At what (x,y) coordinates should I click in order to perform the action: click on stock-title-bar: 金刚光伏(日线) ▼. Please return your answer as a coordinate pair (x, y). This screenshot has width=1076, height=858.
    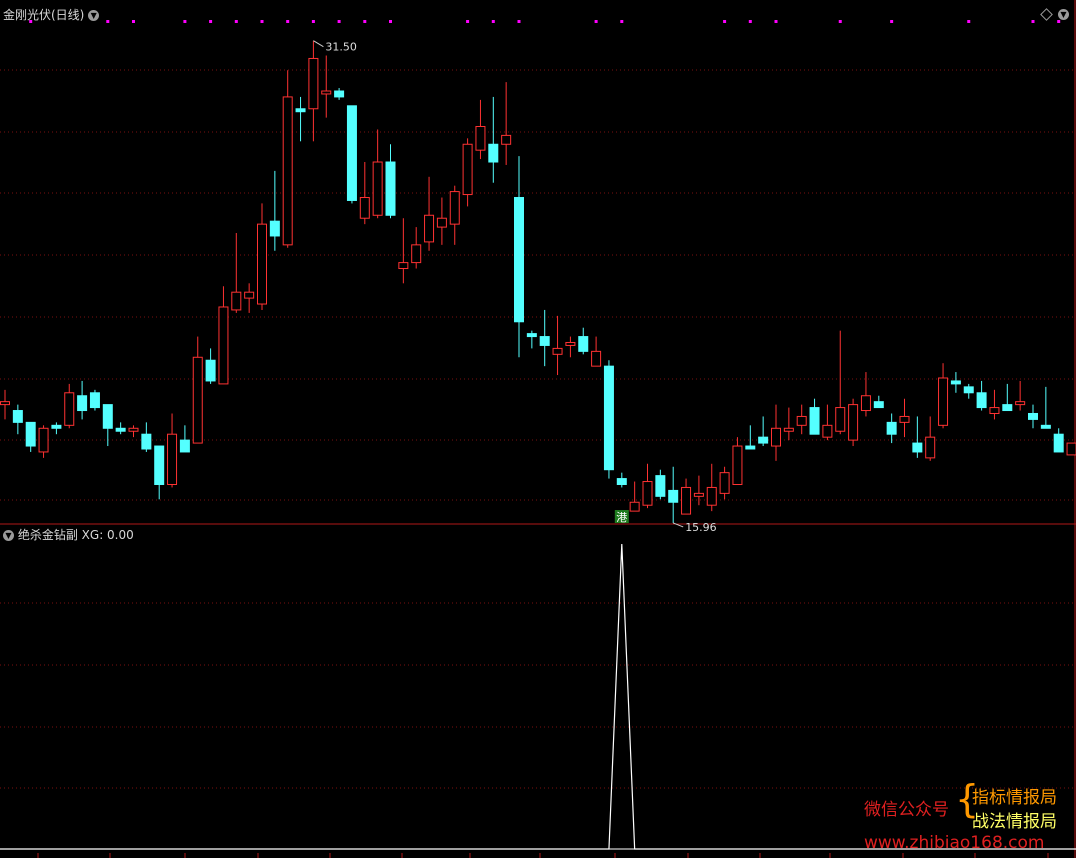
    Looking at the image, I should click on (51, 14).